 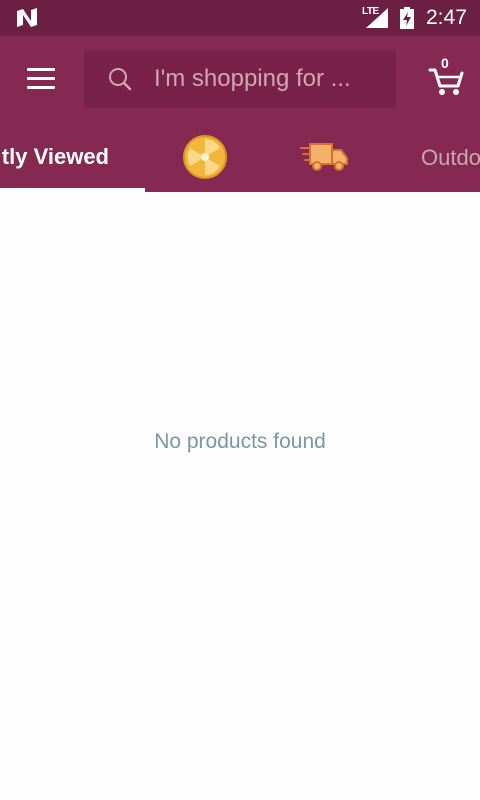 I want to click on tab-fast-delivery, so click(x=325, y=157).